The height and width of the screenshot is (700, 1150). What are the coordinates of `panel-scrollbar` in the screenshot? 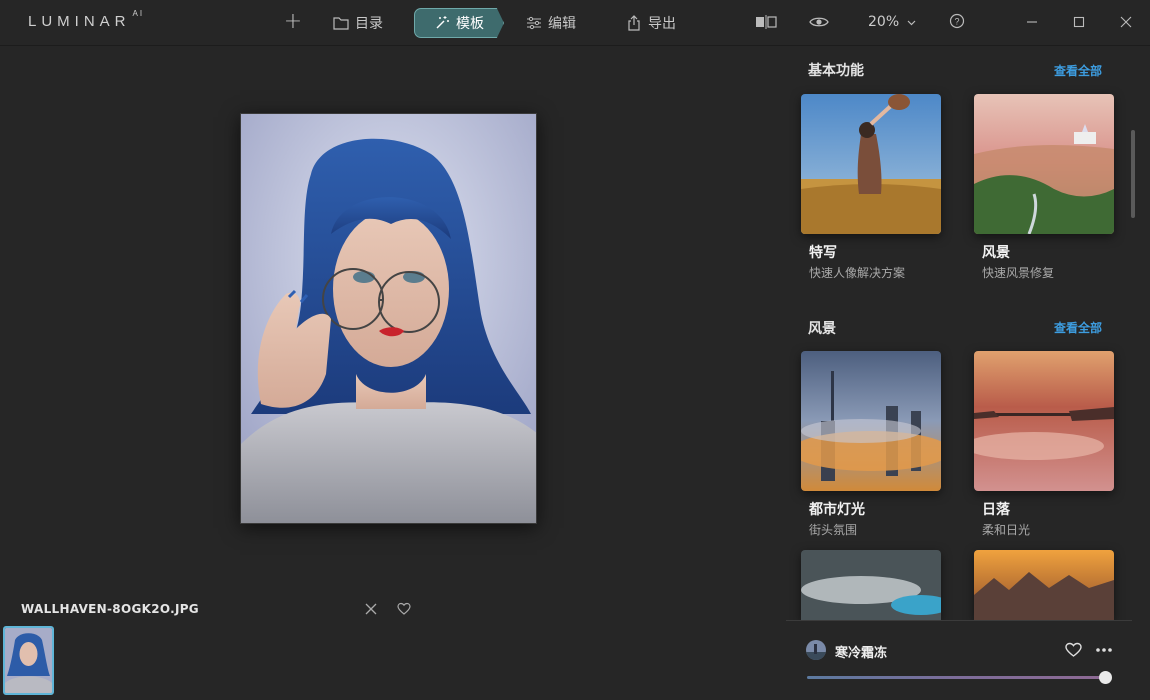 It's located at (1133, 174).